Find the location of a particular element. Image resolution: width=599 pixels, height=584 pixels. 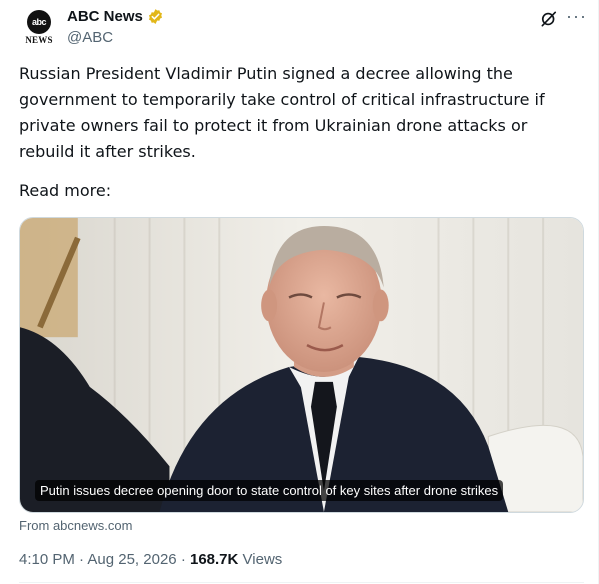

read-more-text: Read more: is located at coordinates (65, 190).